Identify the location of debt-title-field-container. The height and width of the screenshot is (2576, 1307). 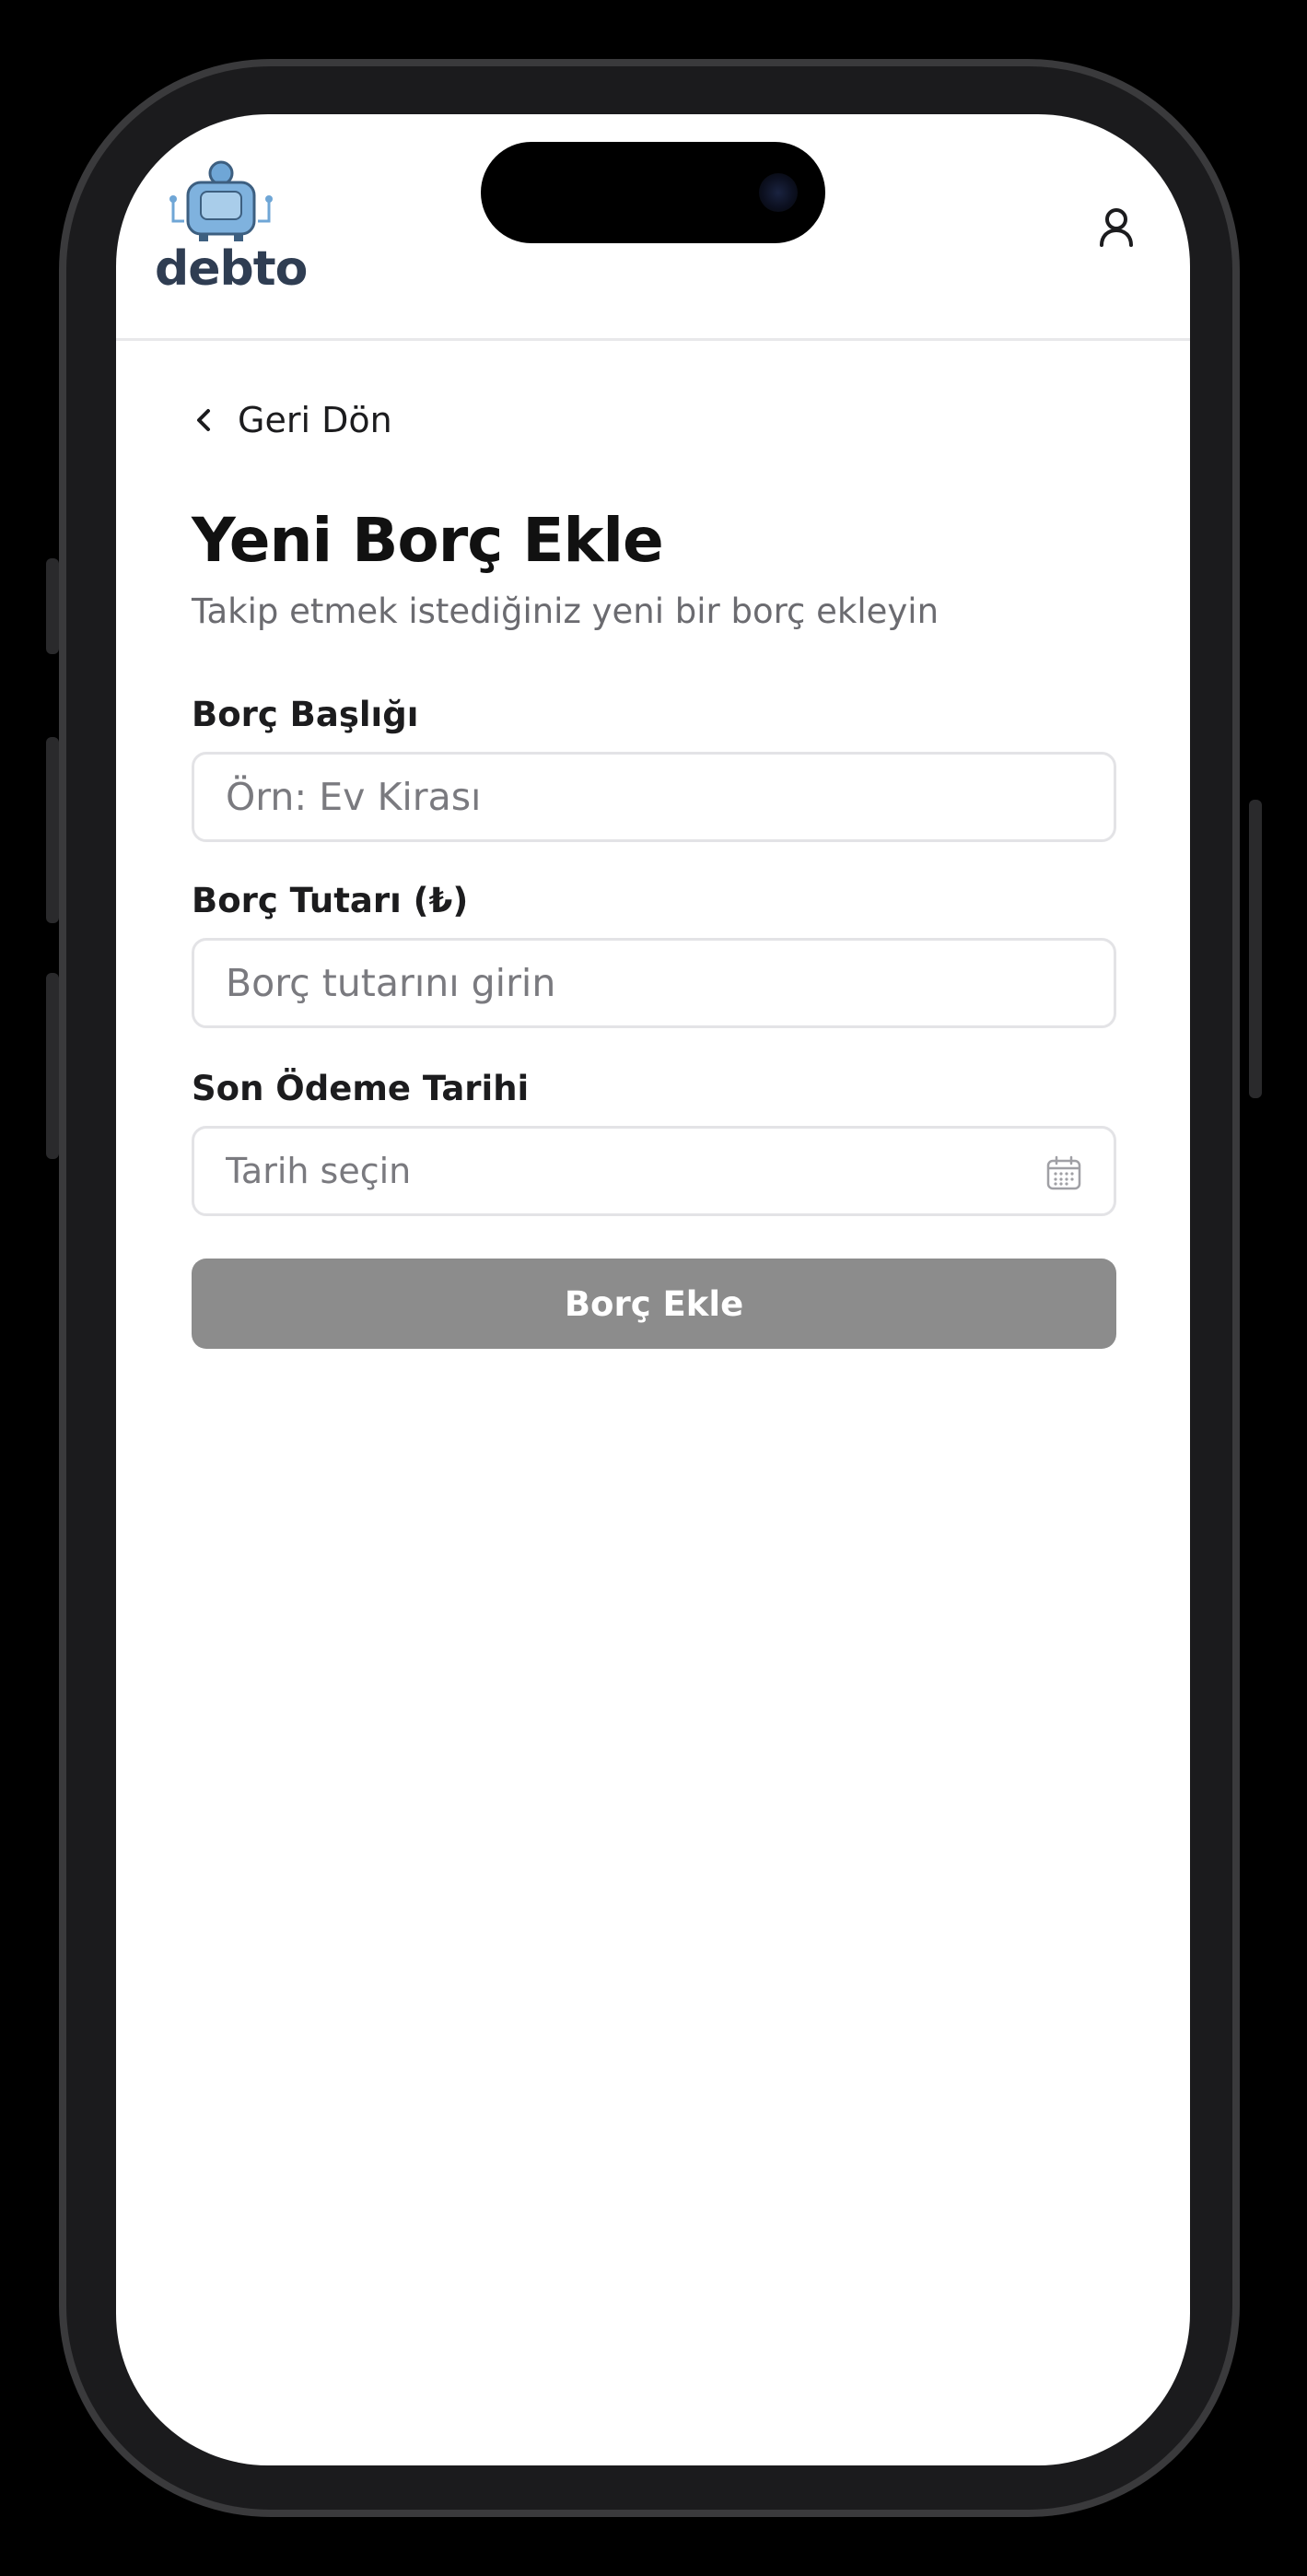
(654, 797).